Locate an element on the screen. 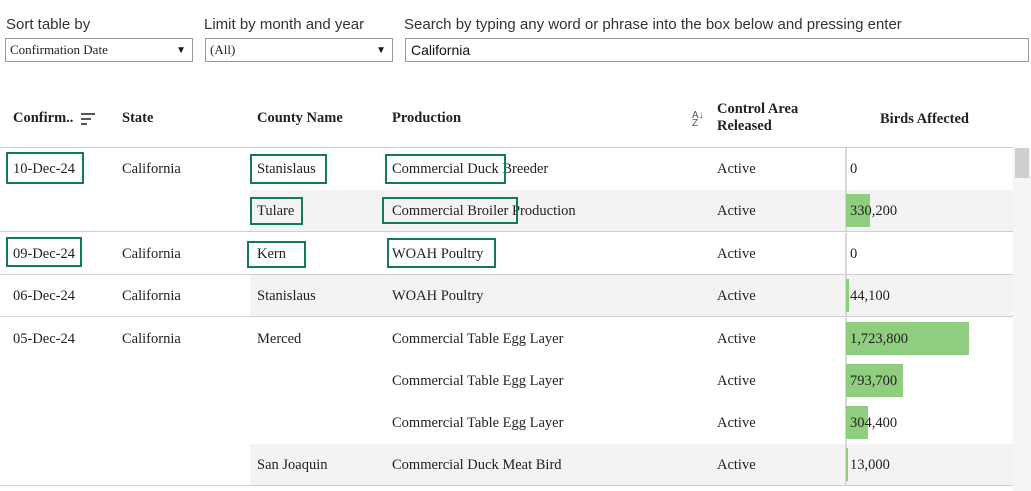 The height and width of the screenshot is (491, 1031). cell-production: Commercial Duck Breeder is located at coordinates (470, 169).